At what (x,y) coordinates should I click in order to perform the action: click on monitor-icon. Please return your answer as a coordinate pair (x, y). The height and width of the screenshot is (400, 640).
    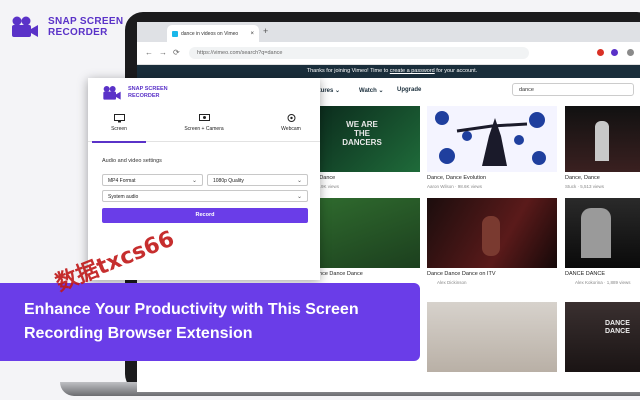
    Looking at the image, I should click on (119, 118).